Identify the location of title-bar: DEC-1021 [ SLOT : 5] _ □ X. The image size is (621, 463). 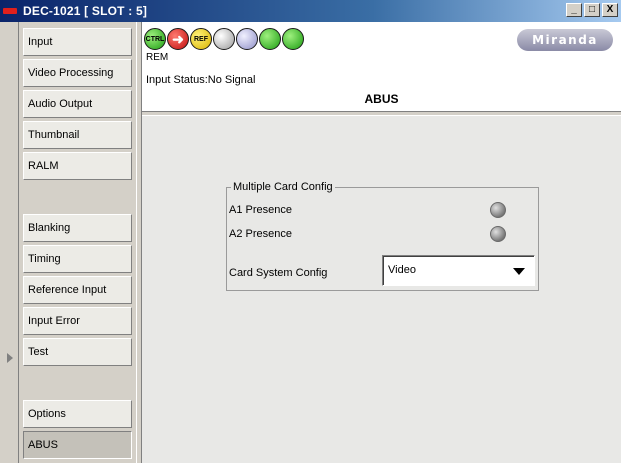
(310, 11).